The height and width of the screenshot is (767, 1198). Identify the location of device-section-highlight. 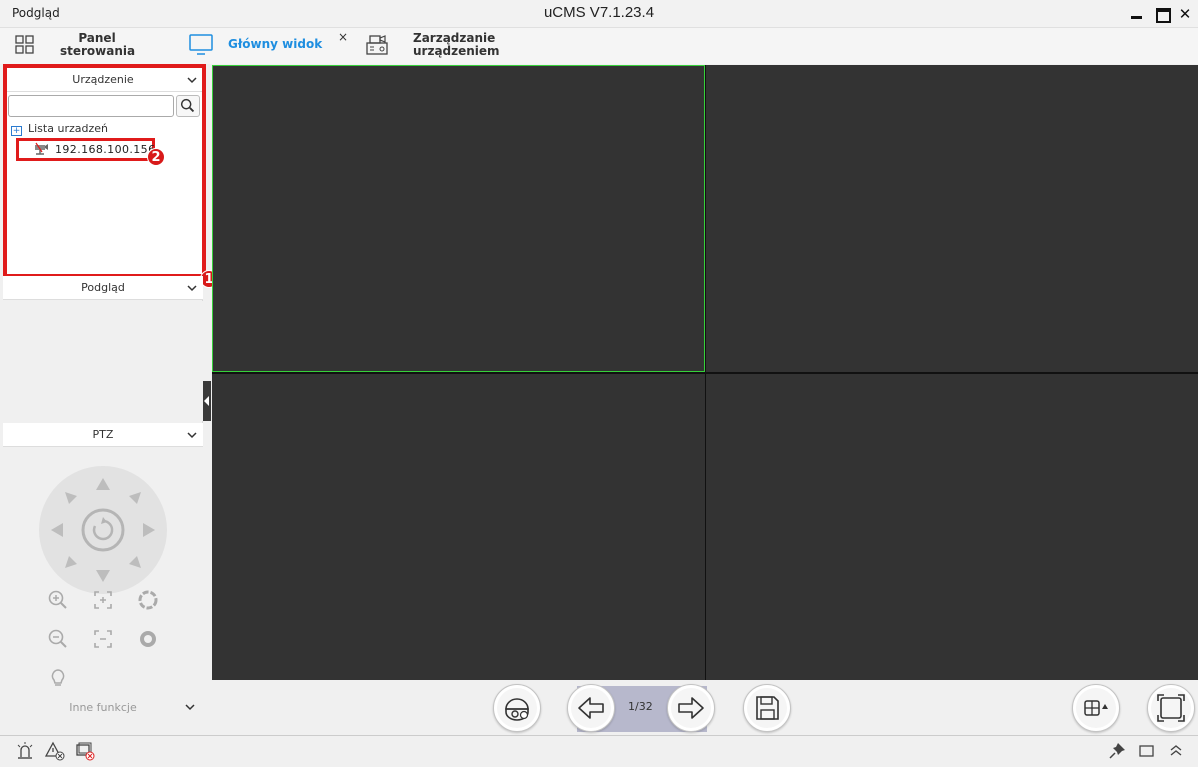
(104, 171).